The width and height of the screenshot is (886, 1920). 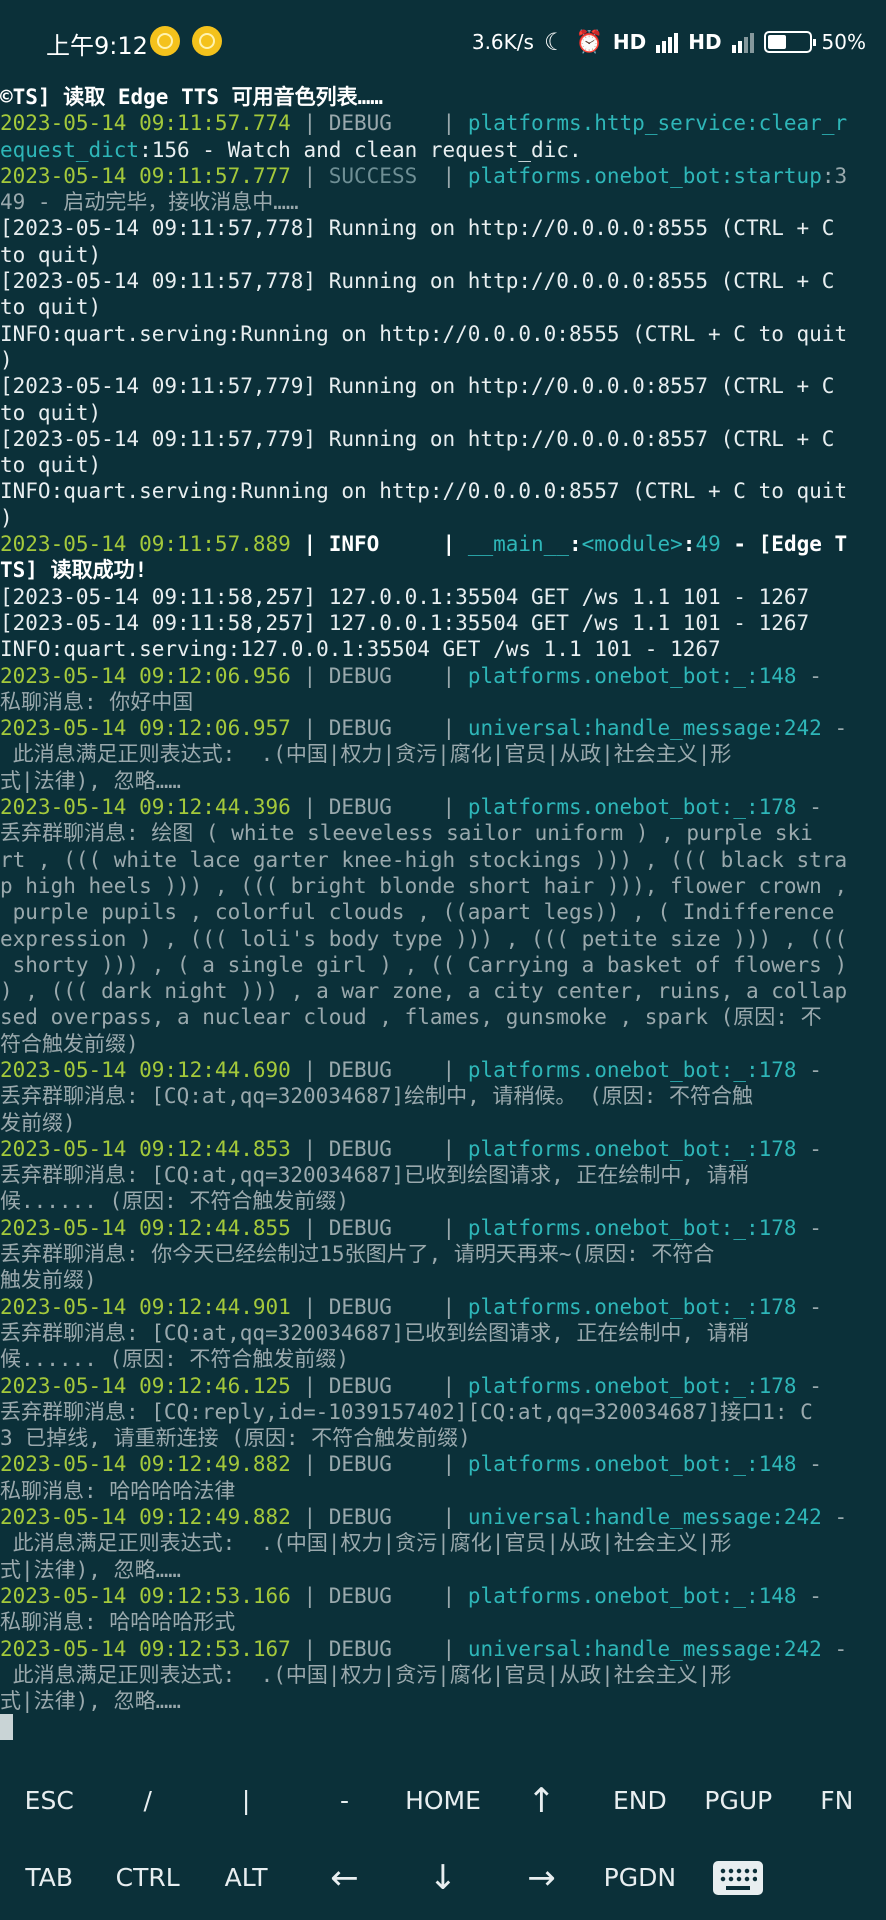 I want to click on terminal-line: 3 已掉线, 请重新连接 (原因: 不符合触发前缀), so click(x=443, y=1438).